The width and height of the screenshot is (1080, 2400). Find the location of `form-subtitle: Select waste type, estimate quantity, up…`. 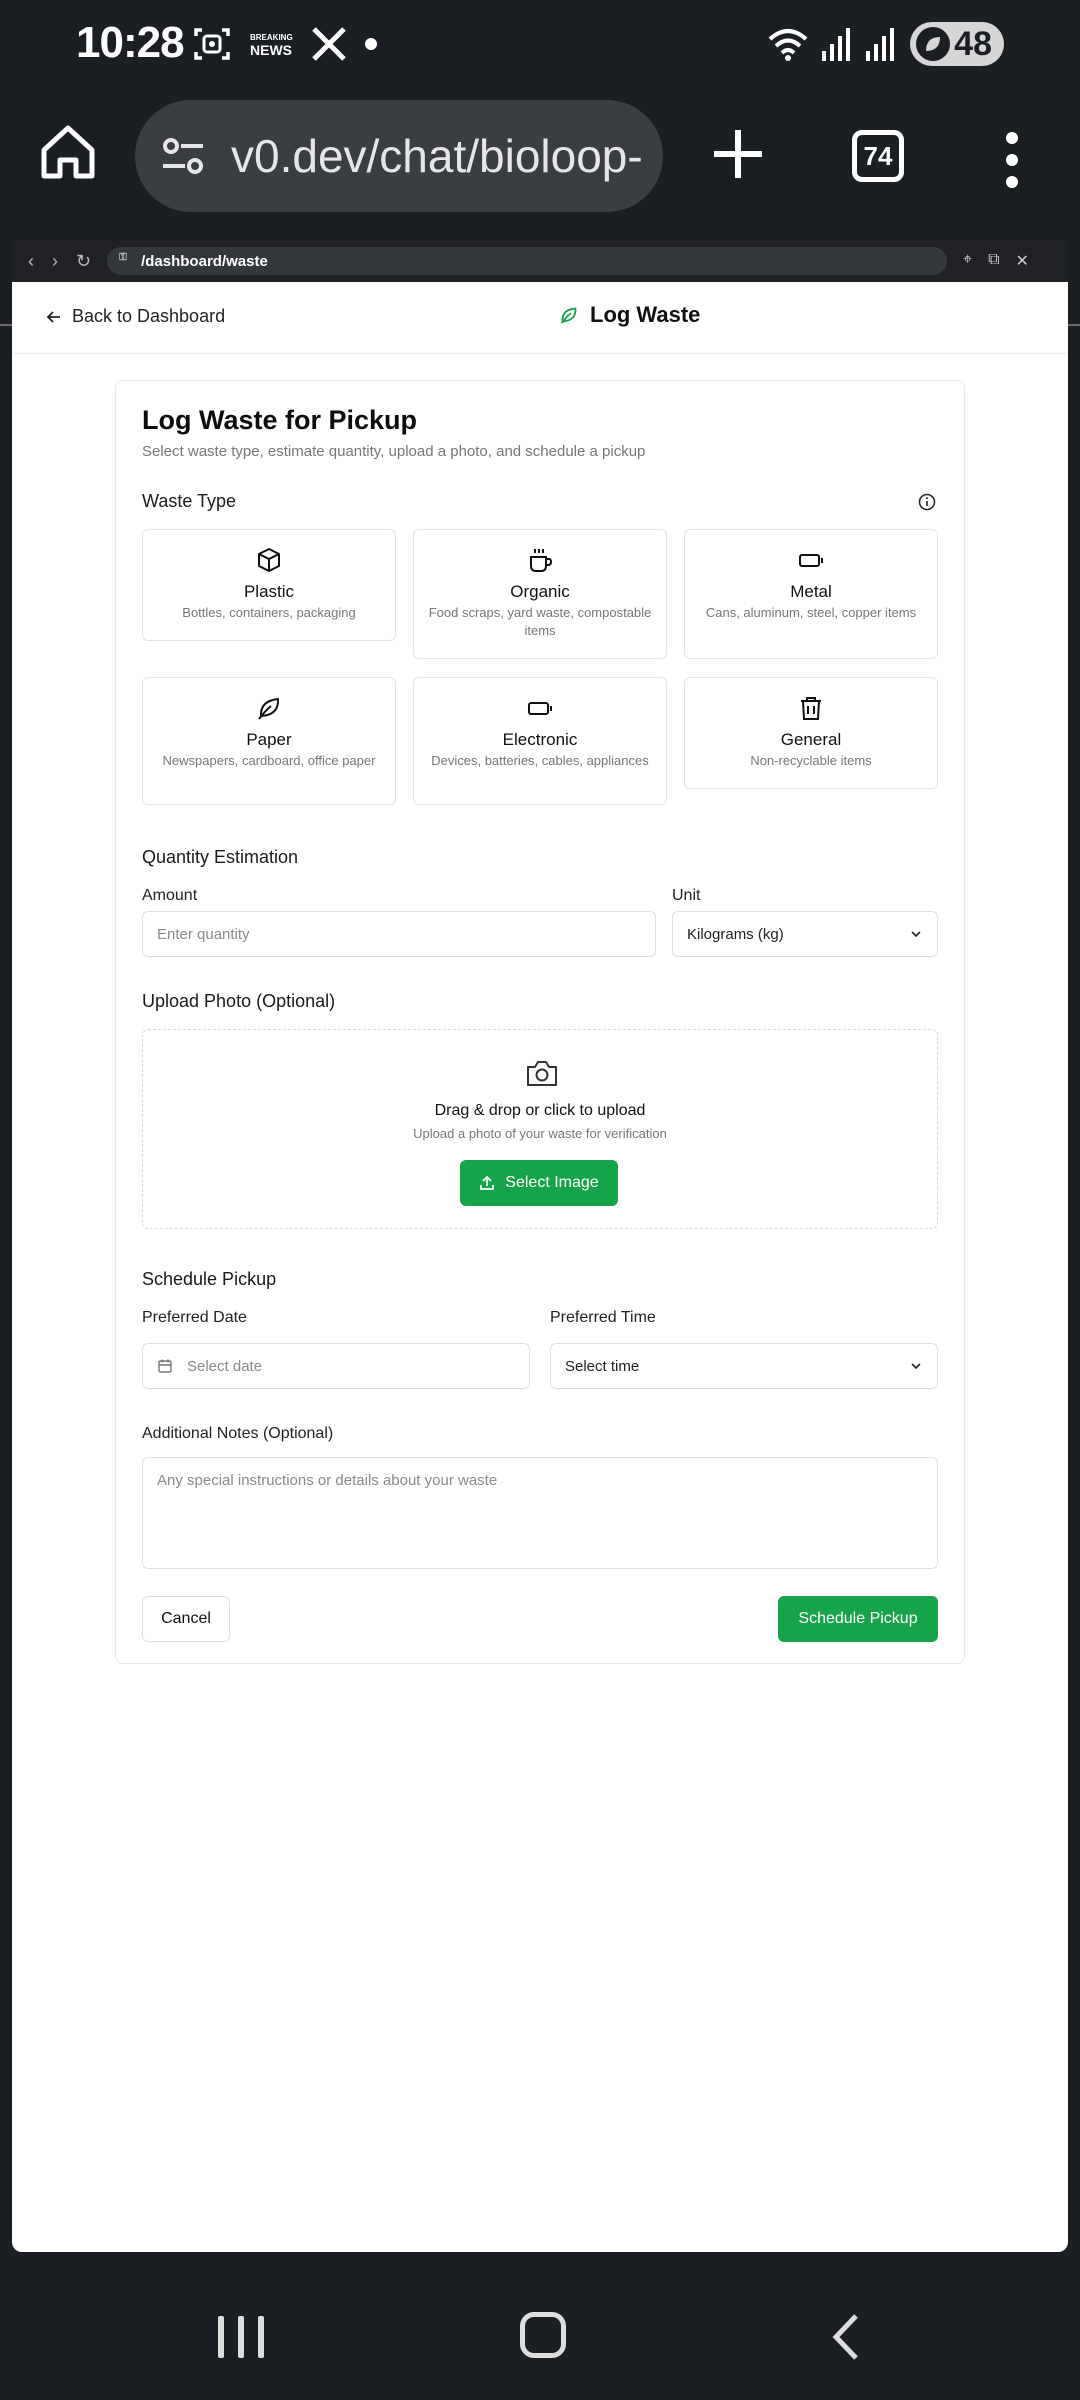

form-subtitle: Select waste type, estimate quantity, up… is located at coordinates (394, 451).